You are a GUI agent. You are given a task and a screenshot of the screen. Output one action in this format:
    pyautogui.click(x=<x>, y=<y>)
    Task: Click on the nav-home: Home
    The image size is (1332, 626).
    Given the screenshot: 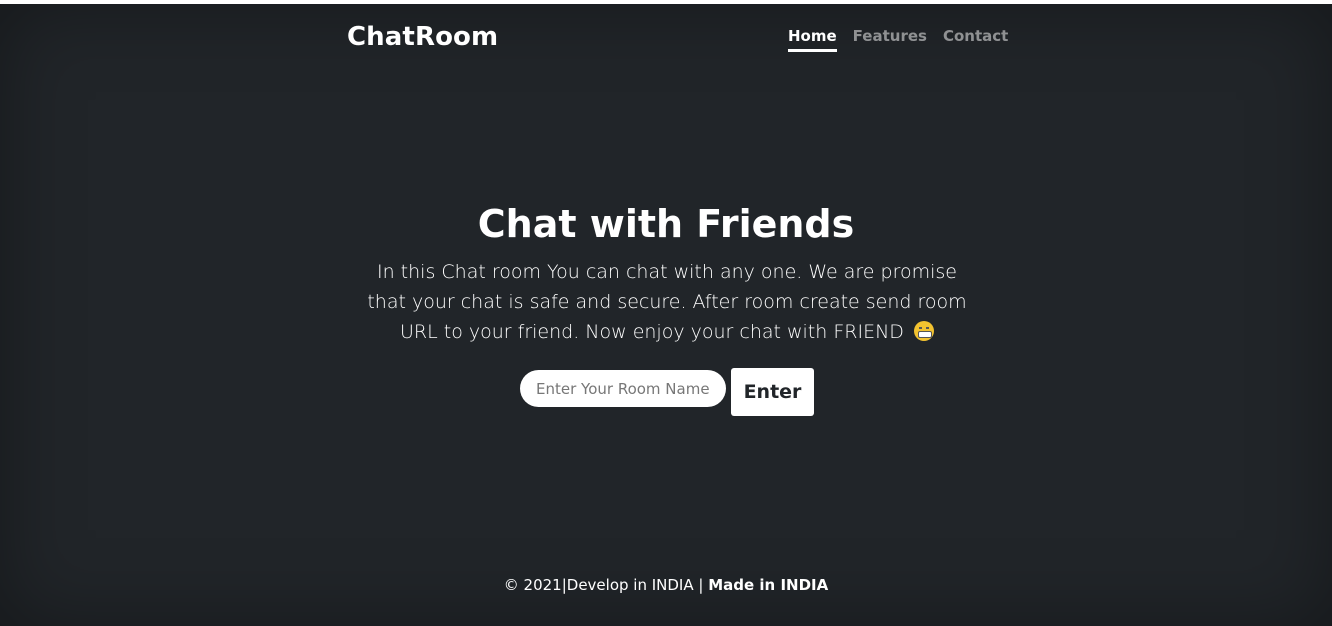 What is the action you would take?
    pyautogui.click(x=812, y=39)
    